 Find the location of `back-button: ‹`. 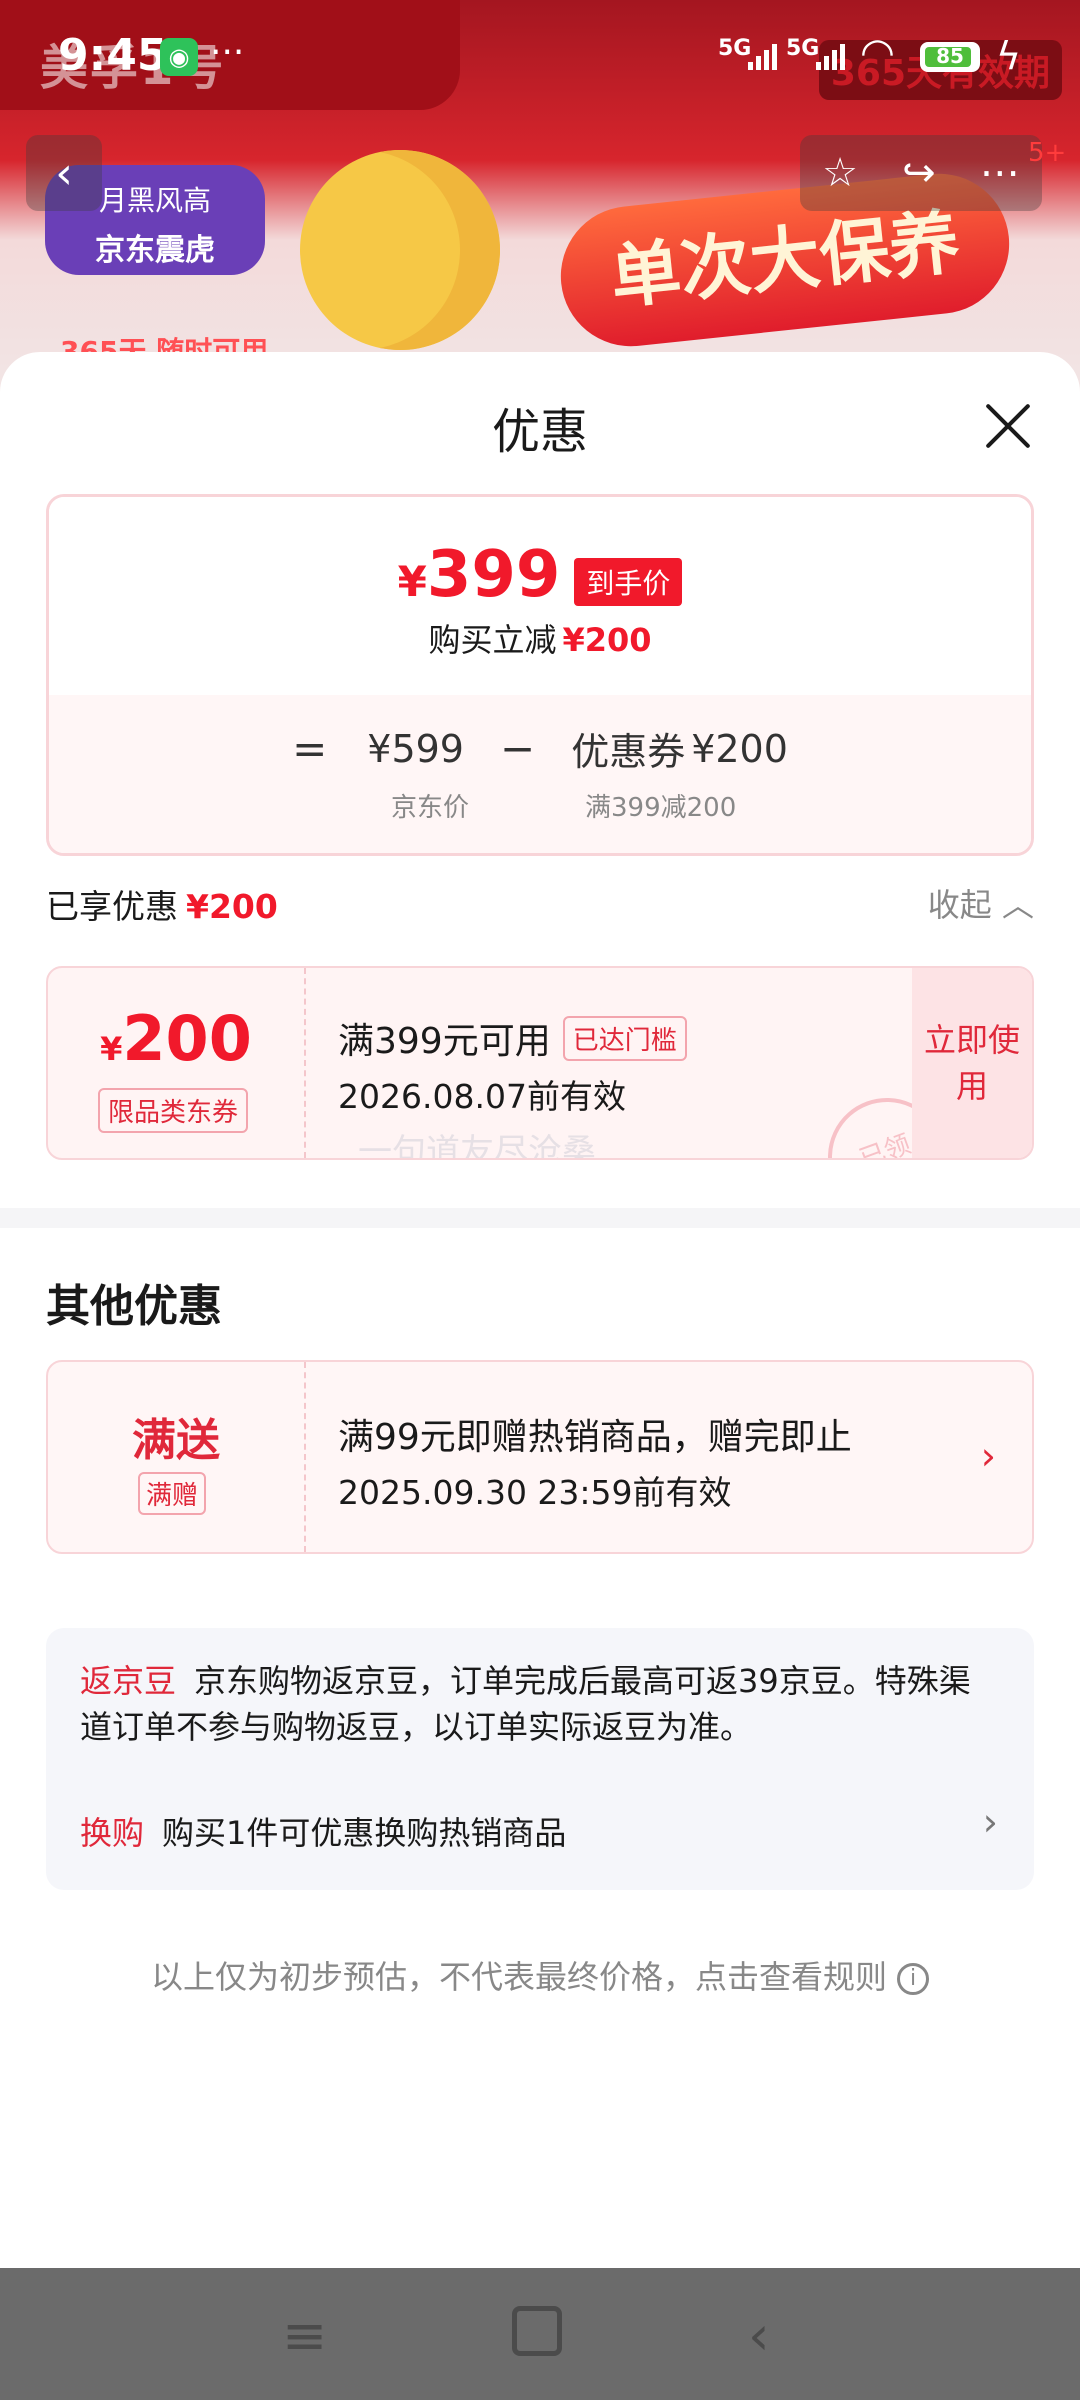

back-button: ‹ is located at coordinates (64, 173).